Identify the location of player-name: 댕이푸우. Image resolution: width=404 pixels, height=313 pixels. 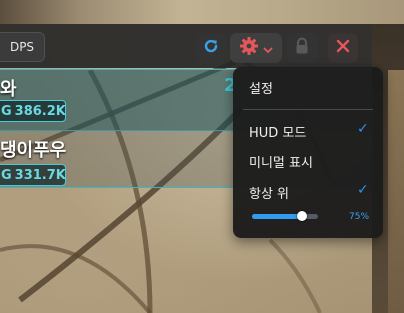
(33, 150).